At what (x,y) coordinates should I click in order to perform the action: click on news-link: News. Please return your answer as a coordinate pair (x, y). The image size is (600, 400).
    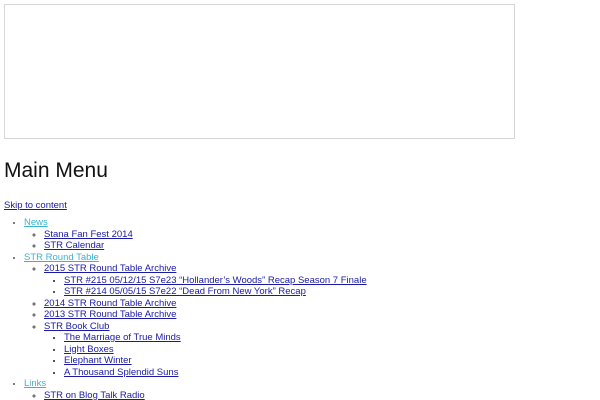
    Looking at the image, I should click on (36, 222).